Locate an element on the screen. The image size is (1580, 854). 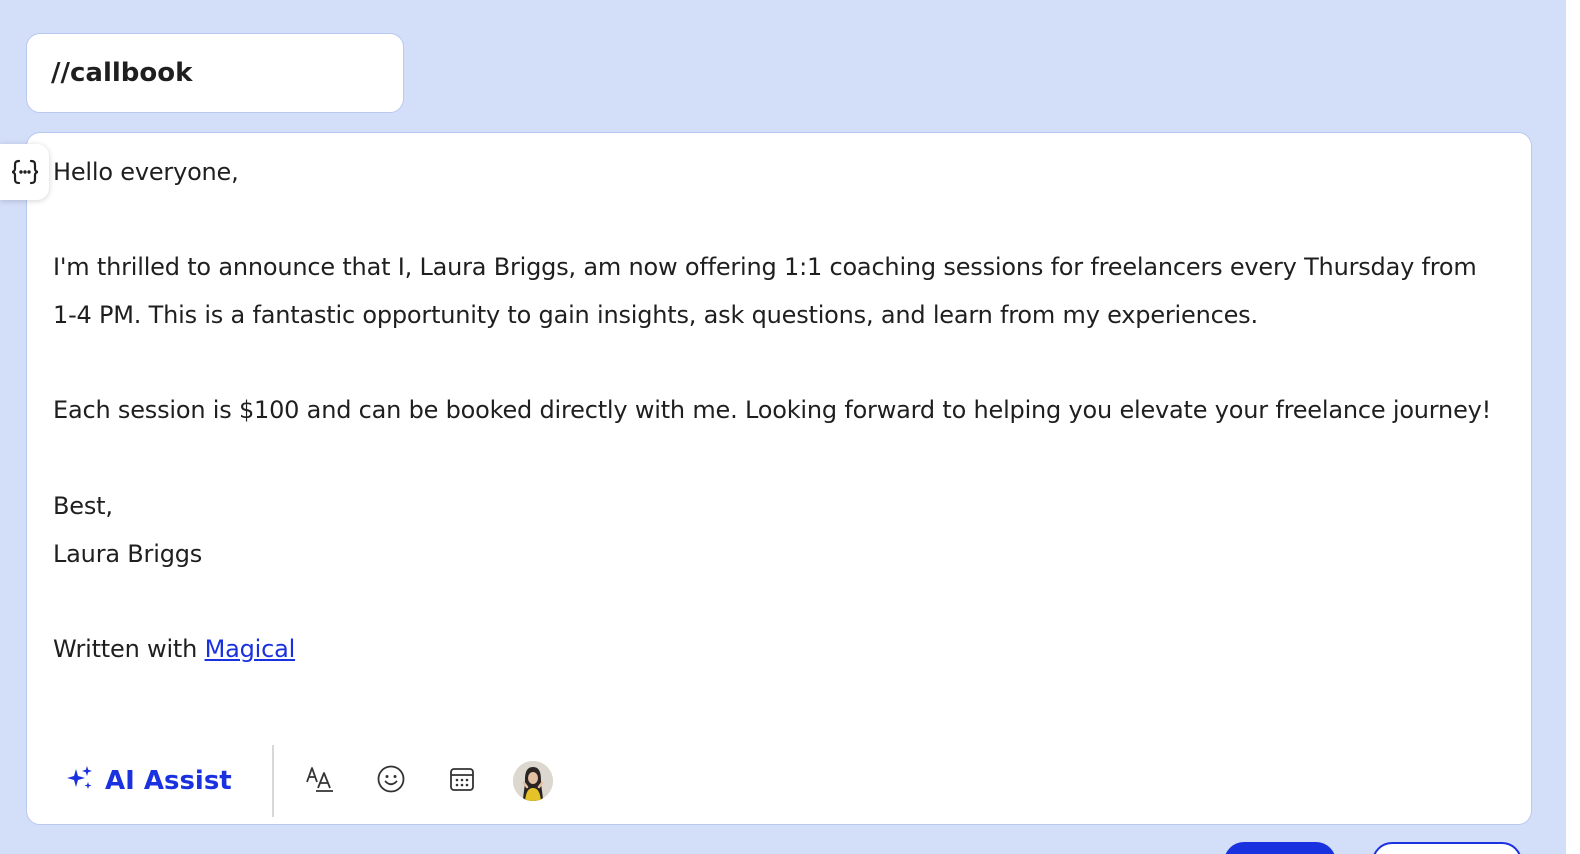
emoji-button is located at coordinates (391, 781).